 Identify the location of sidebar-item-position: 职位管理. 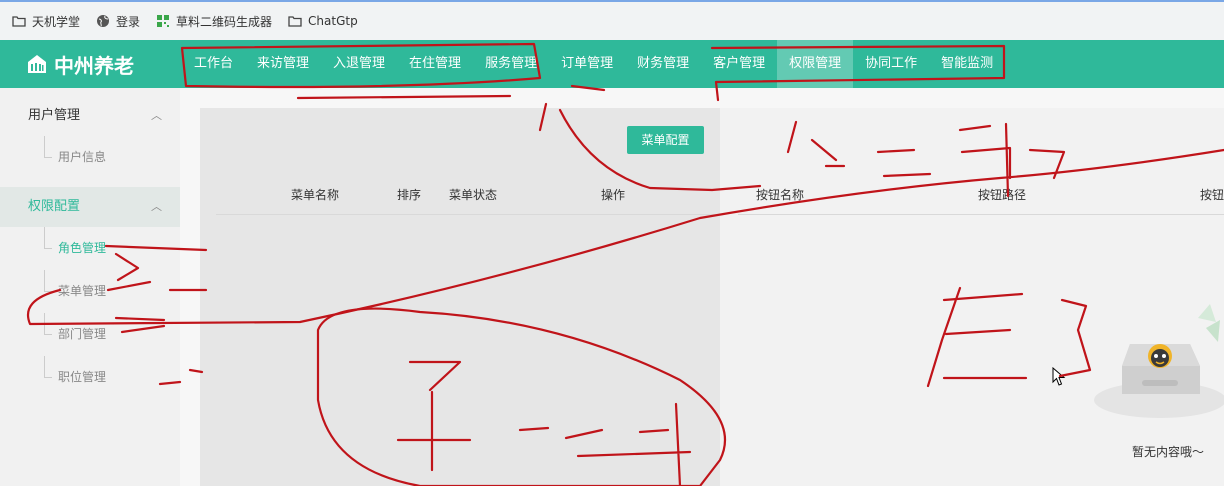
(90, 377).